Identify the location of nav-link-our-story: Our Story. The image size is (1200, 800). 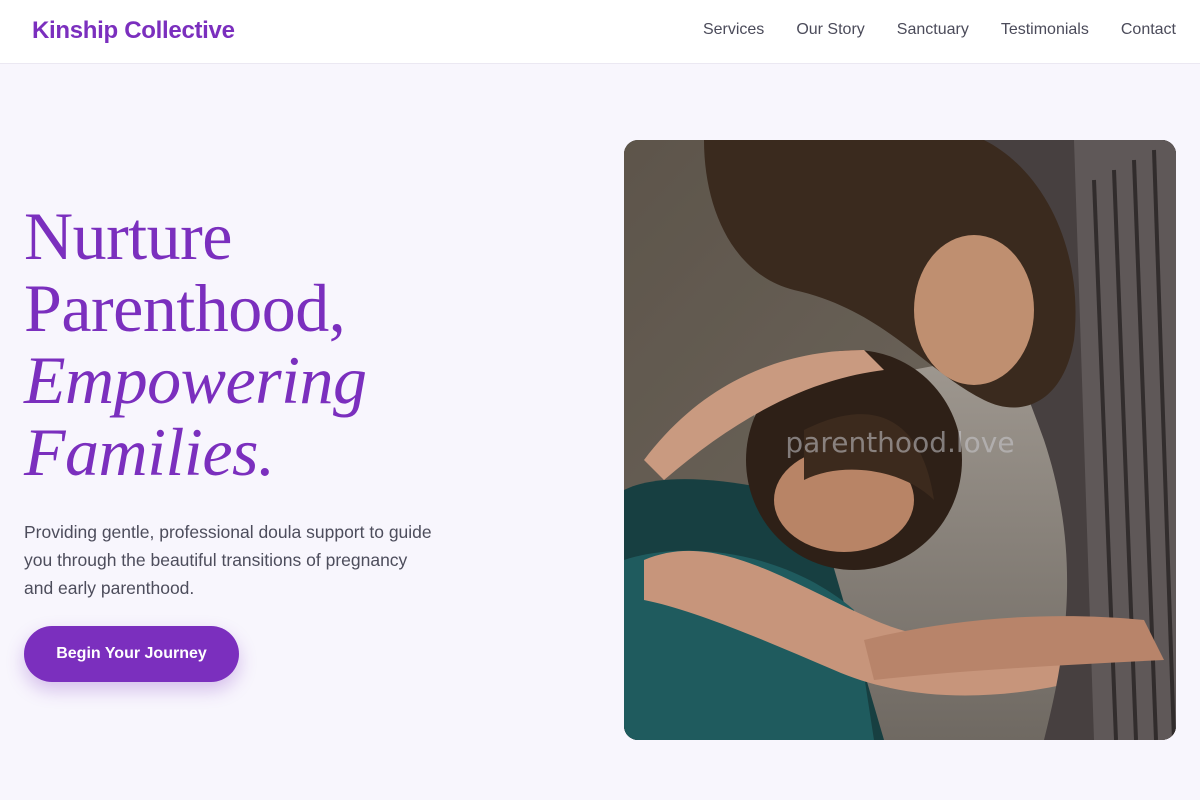
(830, 29).